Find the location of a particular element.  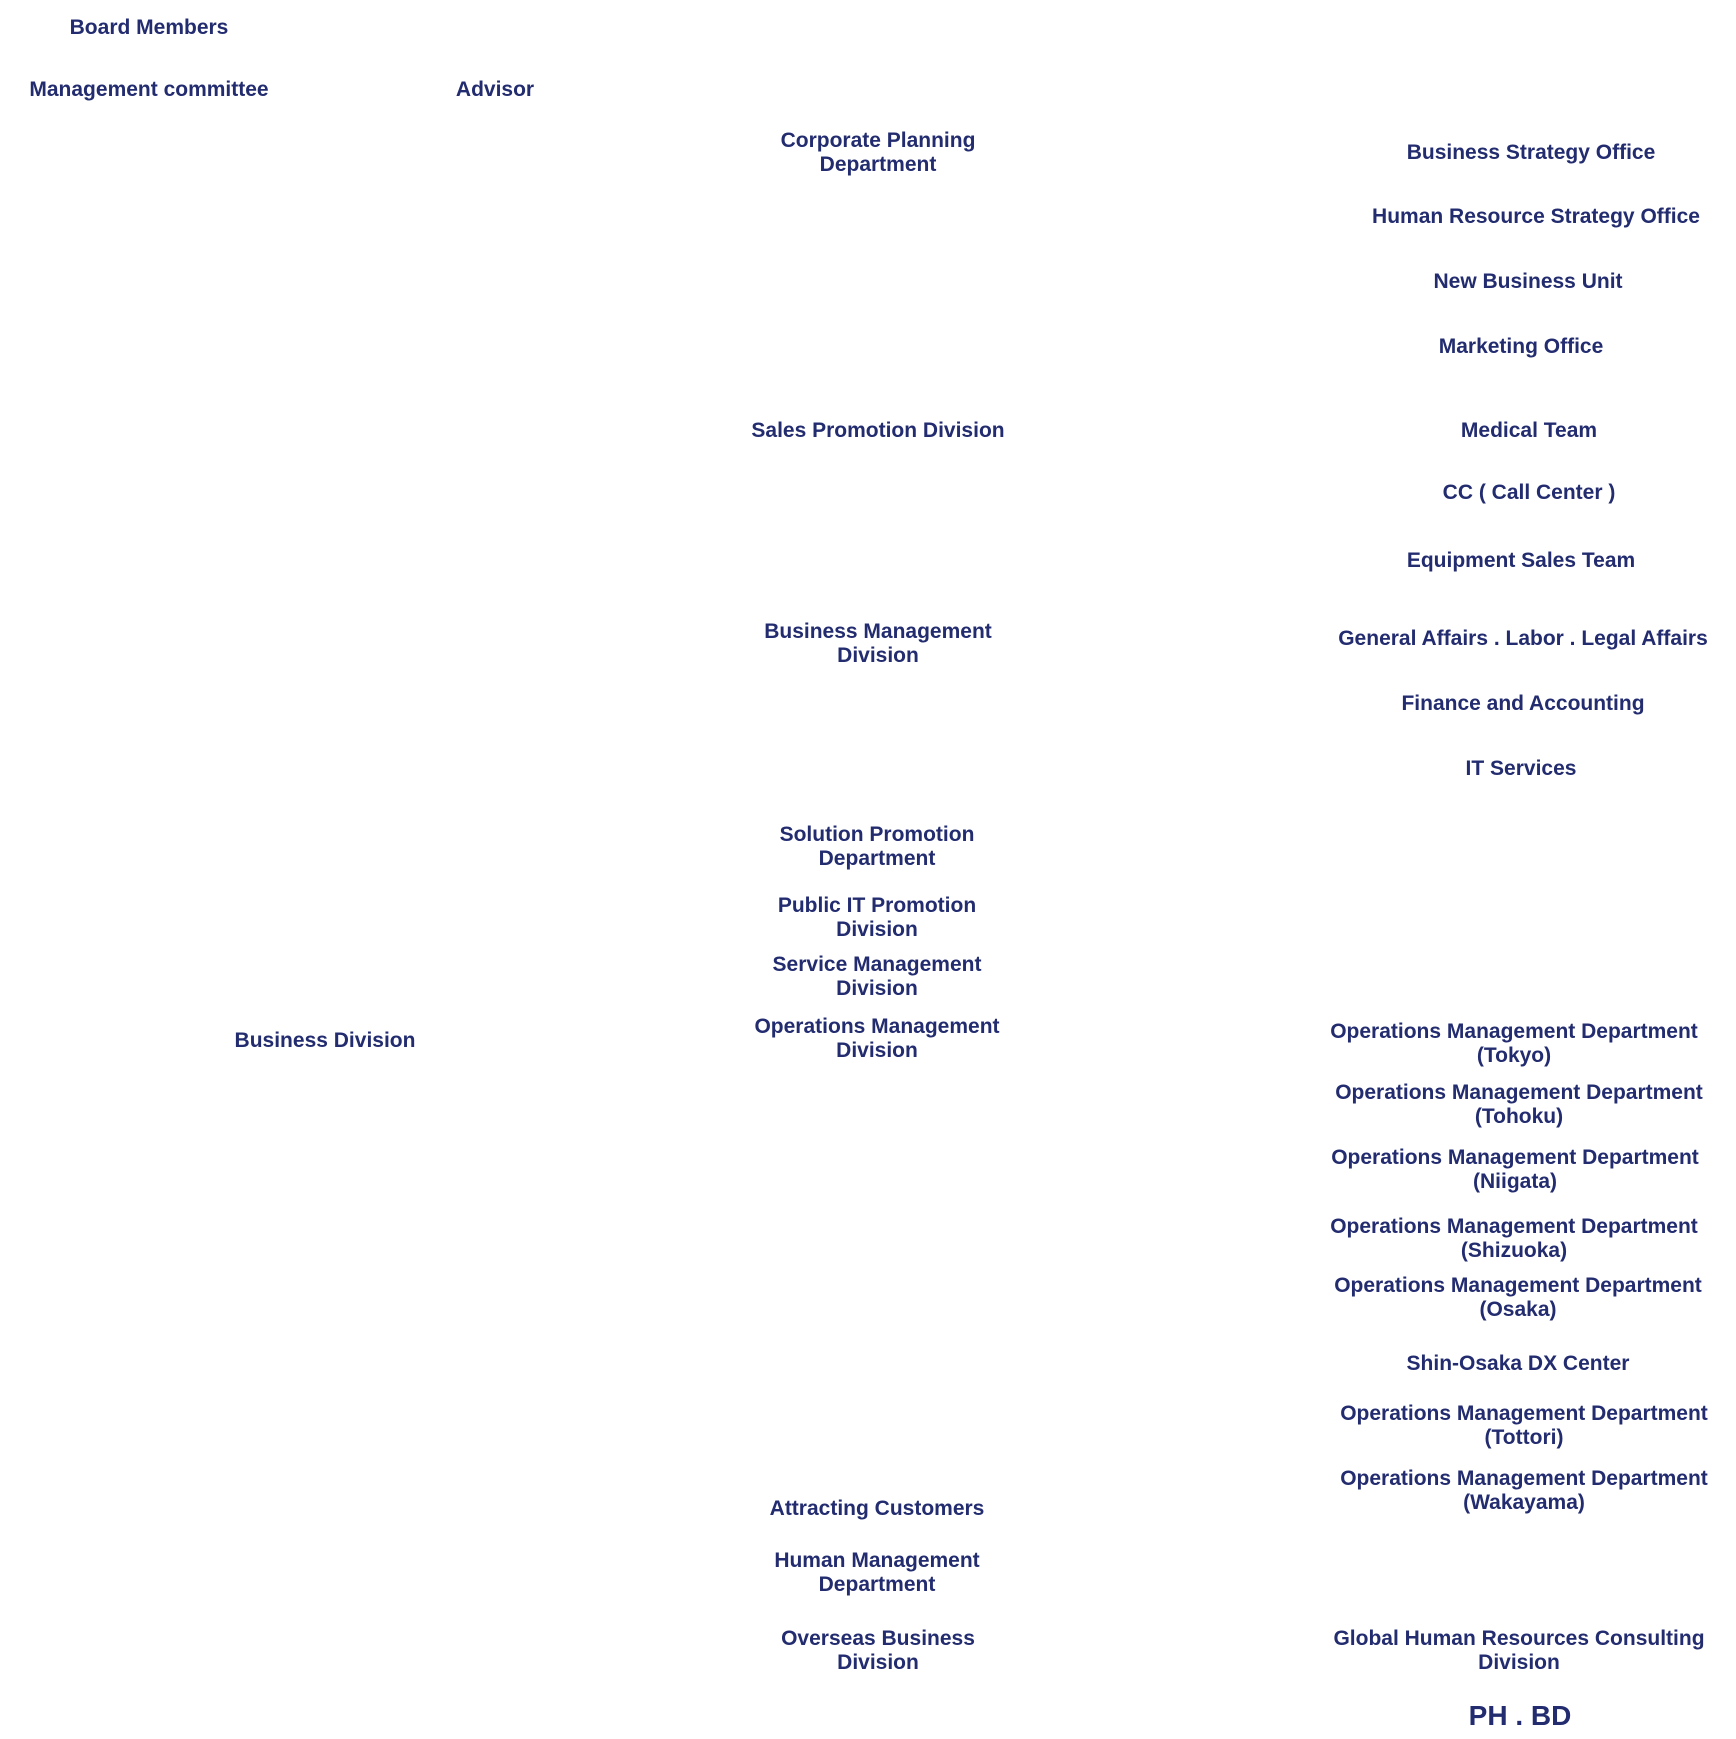

footer-label: PH . BD is located at coordinates (1520, 1715).